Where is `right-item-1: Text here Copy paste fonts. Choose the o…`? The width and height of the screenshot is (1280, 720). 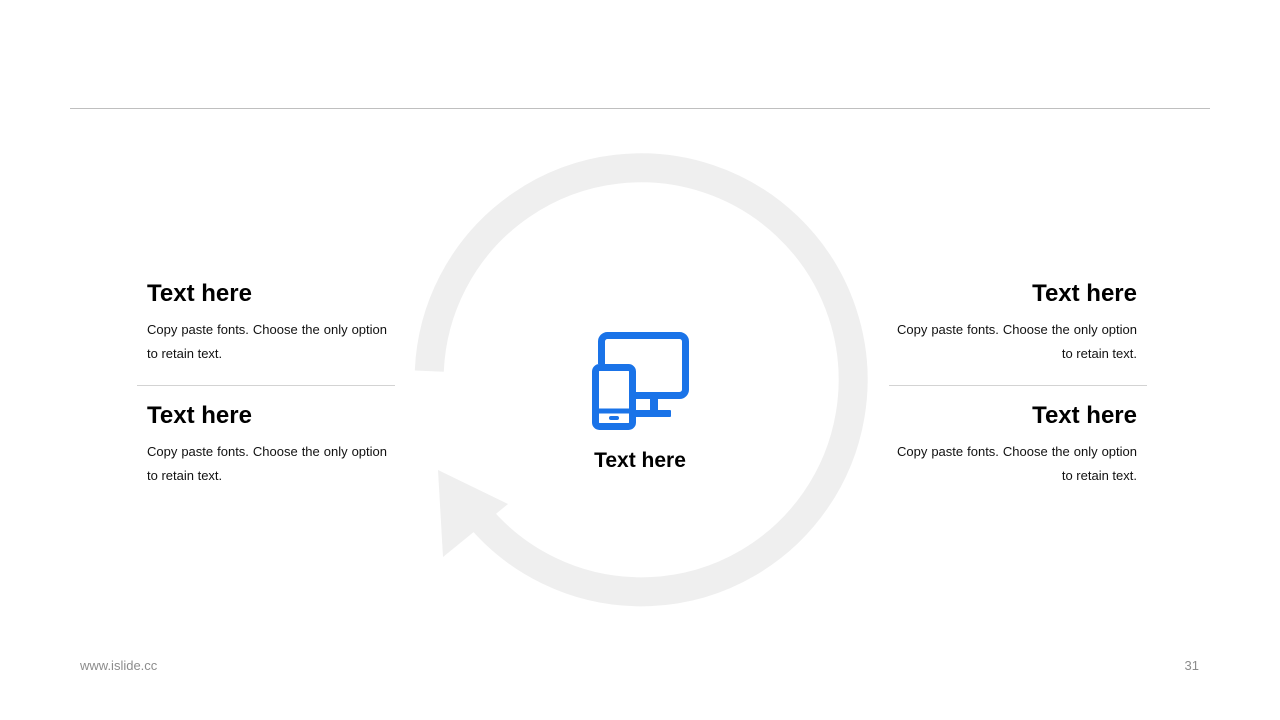 right-item-1: Text here Copy paste fonts. Choose the o… is located at coordinates (1017, 323).